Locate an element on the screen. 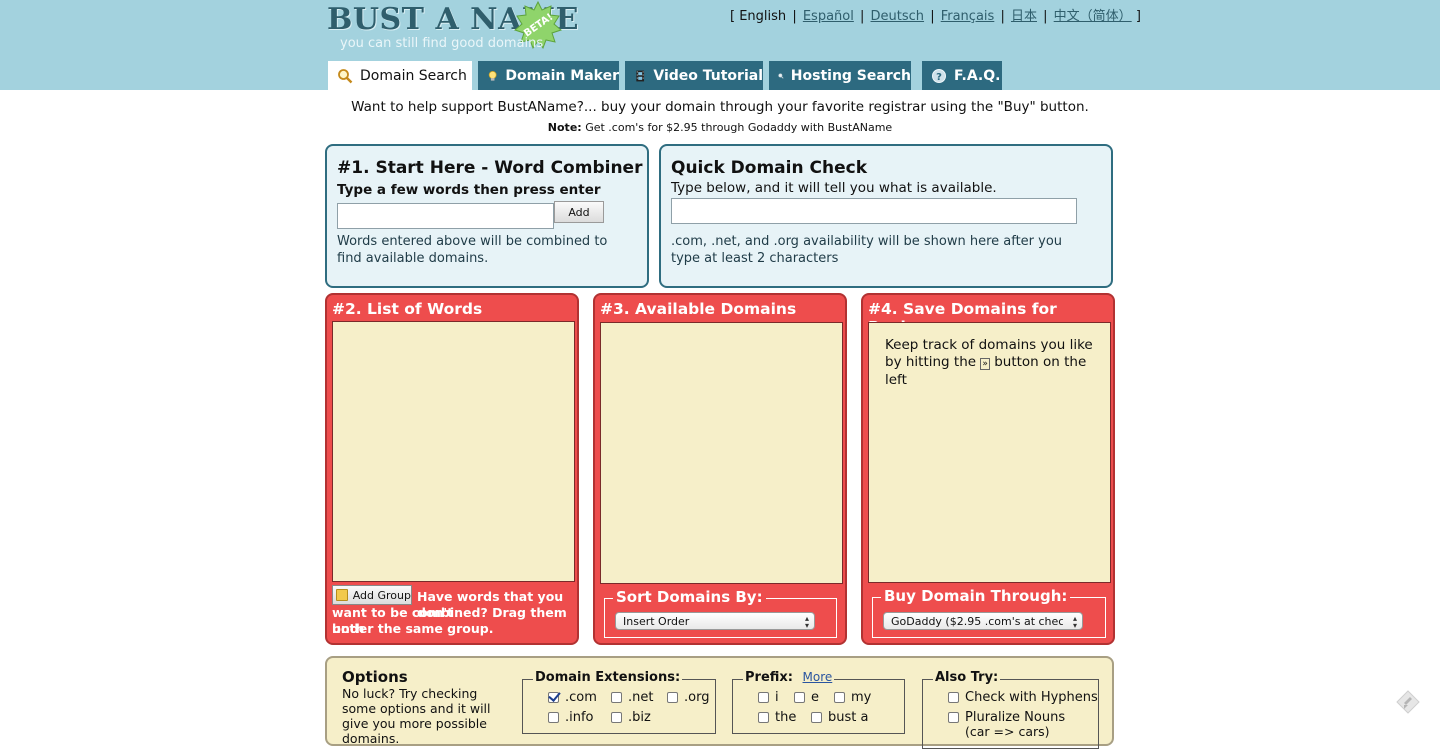 Image resolution: width=1440 pixels, height=749 pixels. ext-biz-checkbox: .biz is located at coordinates (631, 717).